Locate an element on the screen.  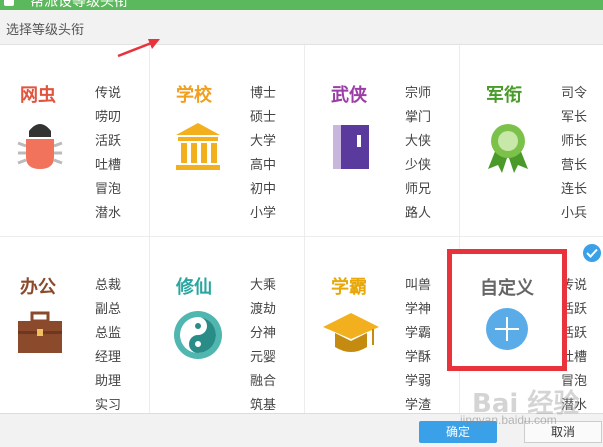
title-bar: 帮派设等级头衔 is located at coordinates (301, 5).